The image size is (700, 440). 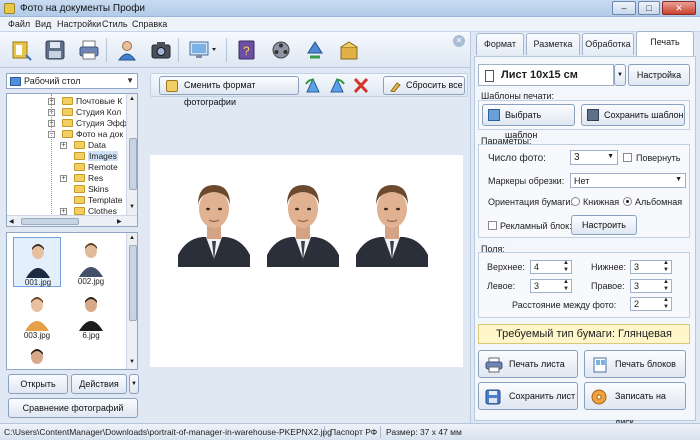 I want to click on tree-item: + Почтовые К, so click(x=66, y=101).